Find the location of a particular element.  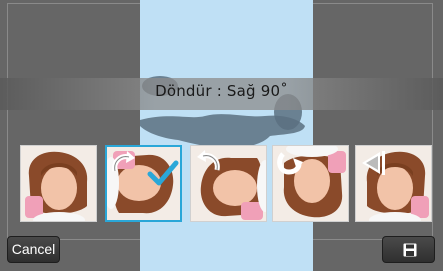

thumbnail-original is located at coordinates (58, 183).